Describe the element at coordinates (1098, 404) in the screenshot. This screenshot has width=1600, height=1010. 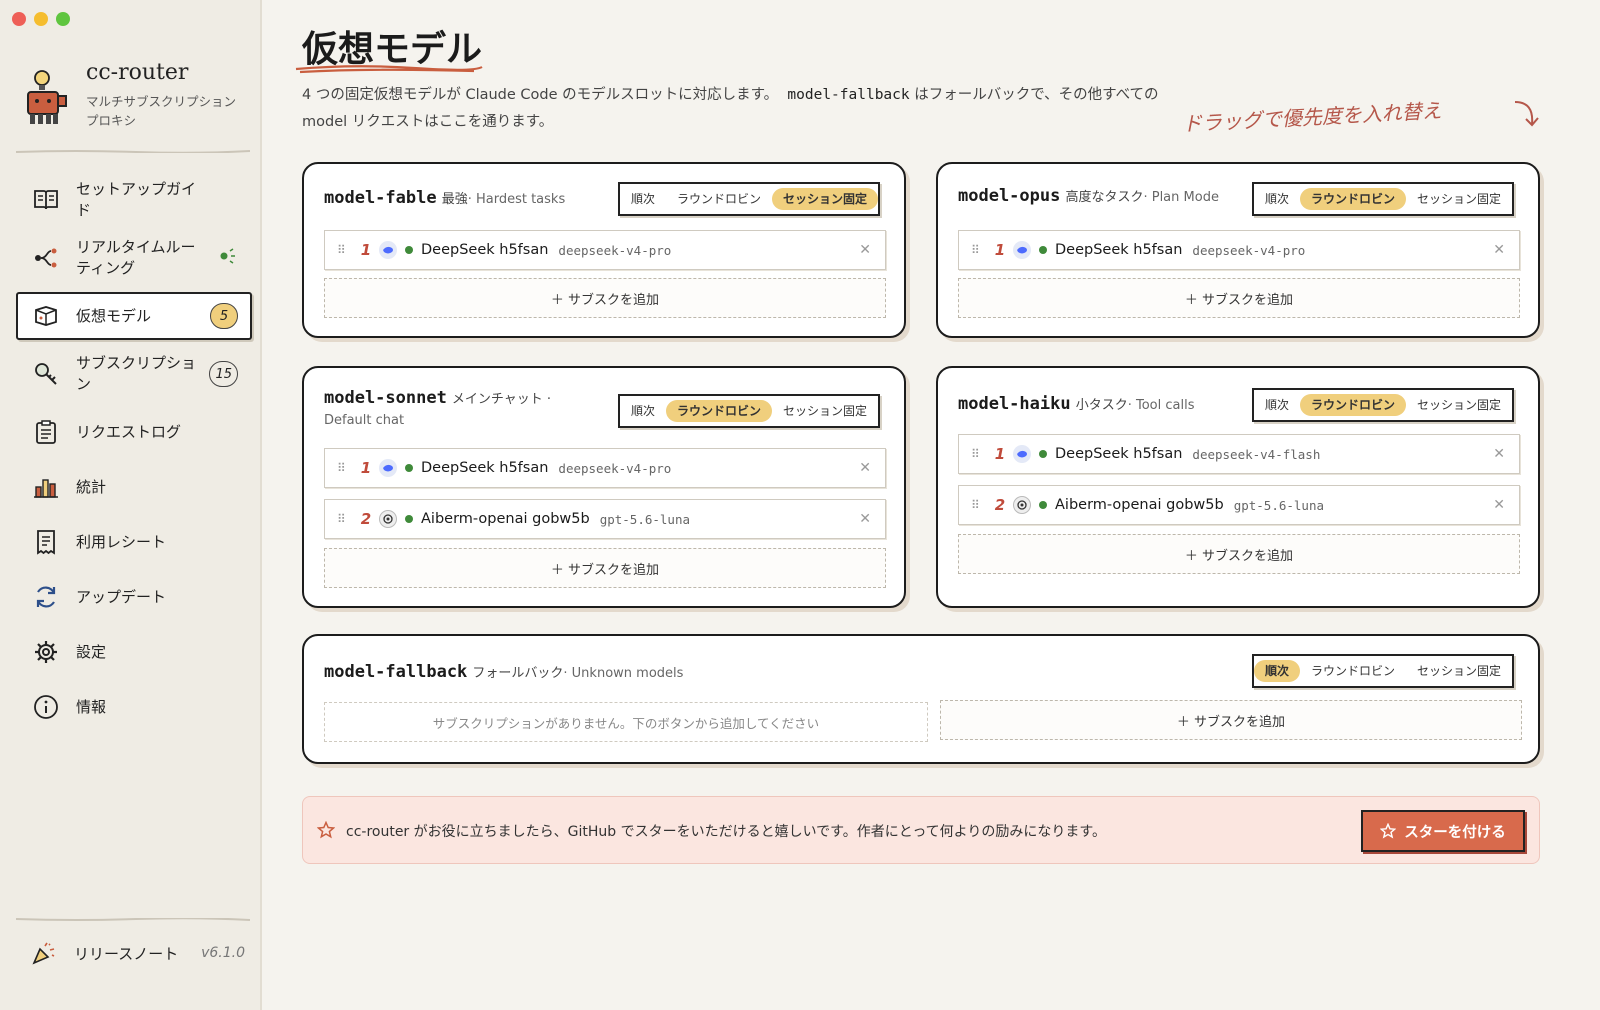
I see `card-header: model-haiku 小タスク· Tool calls` at that location.